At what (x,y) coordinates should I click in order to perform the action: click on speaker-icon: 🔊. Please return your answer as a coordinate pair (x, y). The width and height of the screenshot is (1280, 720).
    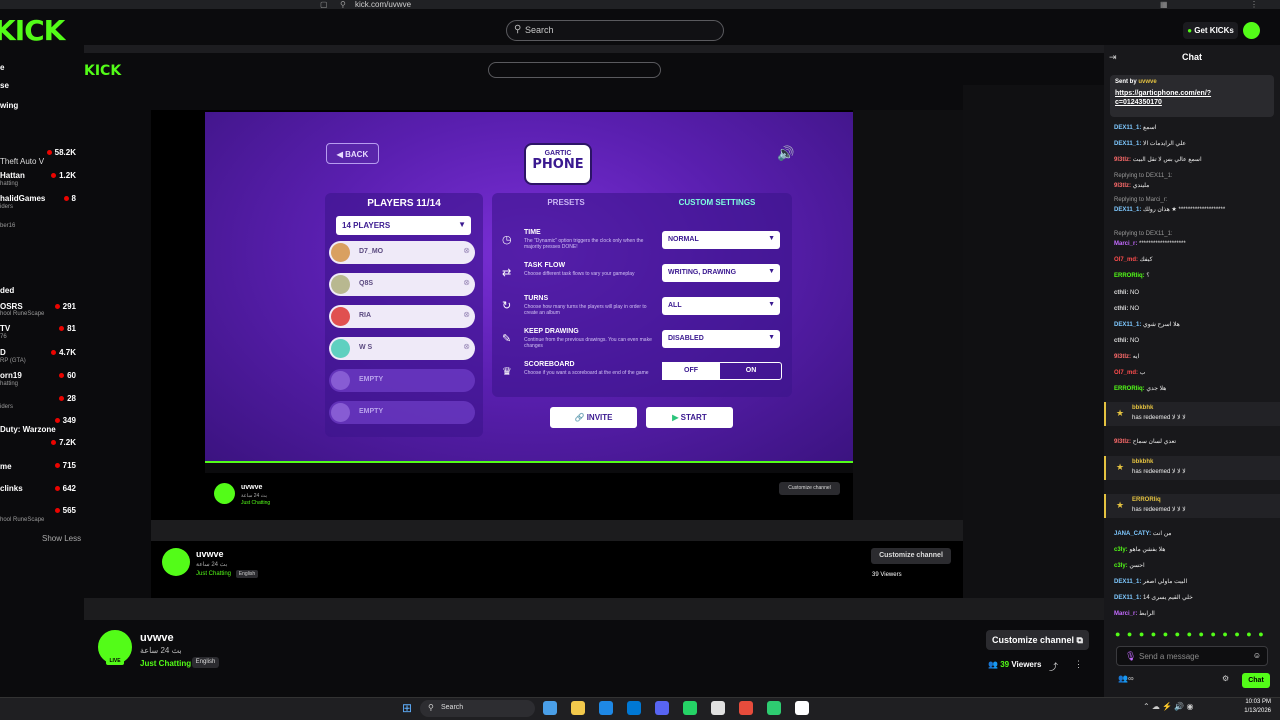
    Looking at the image, I should click on (785, 153).